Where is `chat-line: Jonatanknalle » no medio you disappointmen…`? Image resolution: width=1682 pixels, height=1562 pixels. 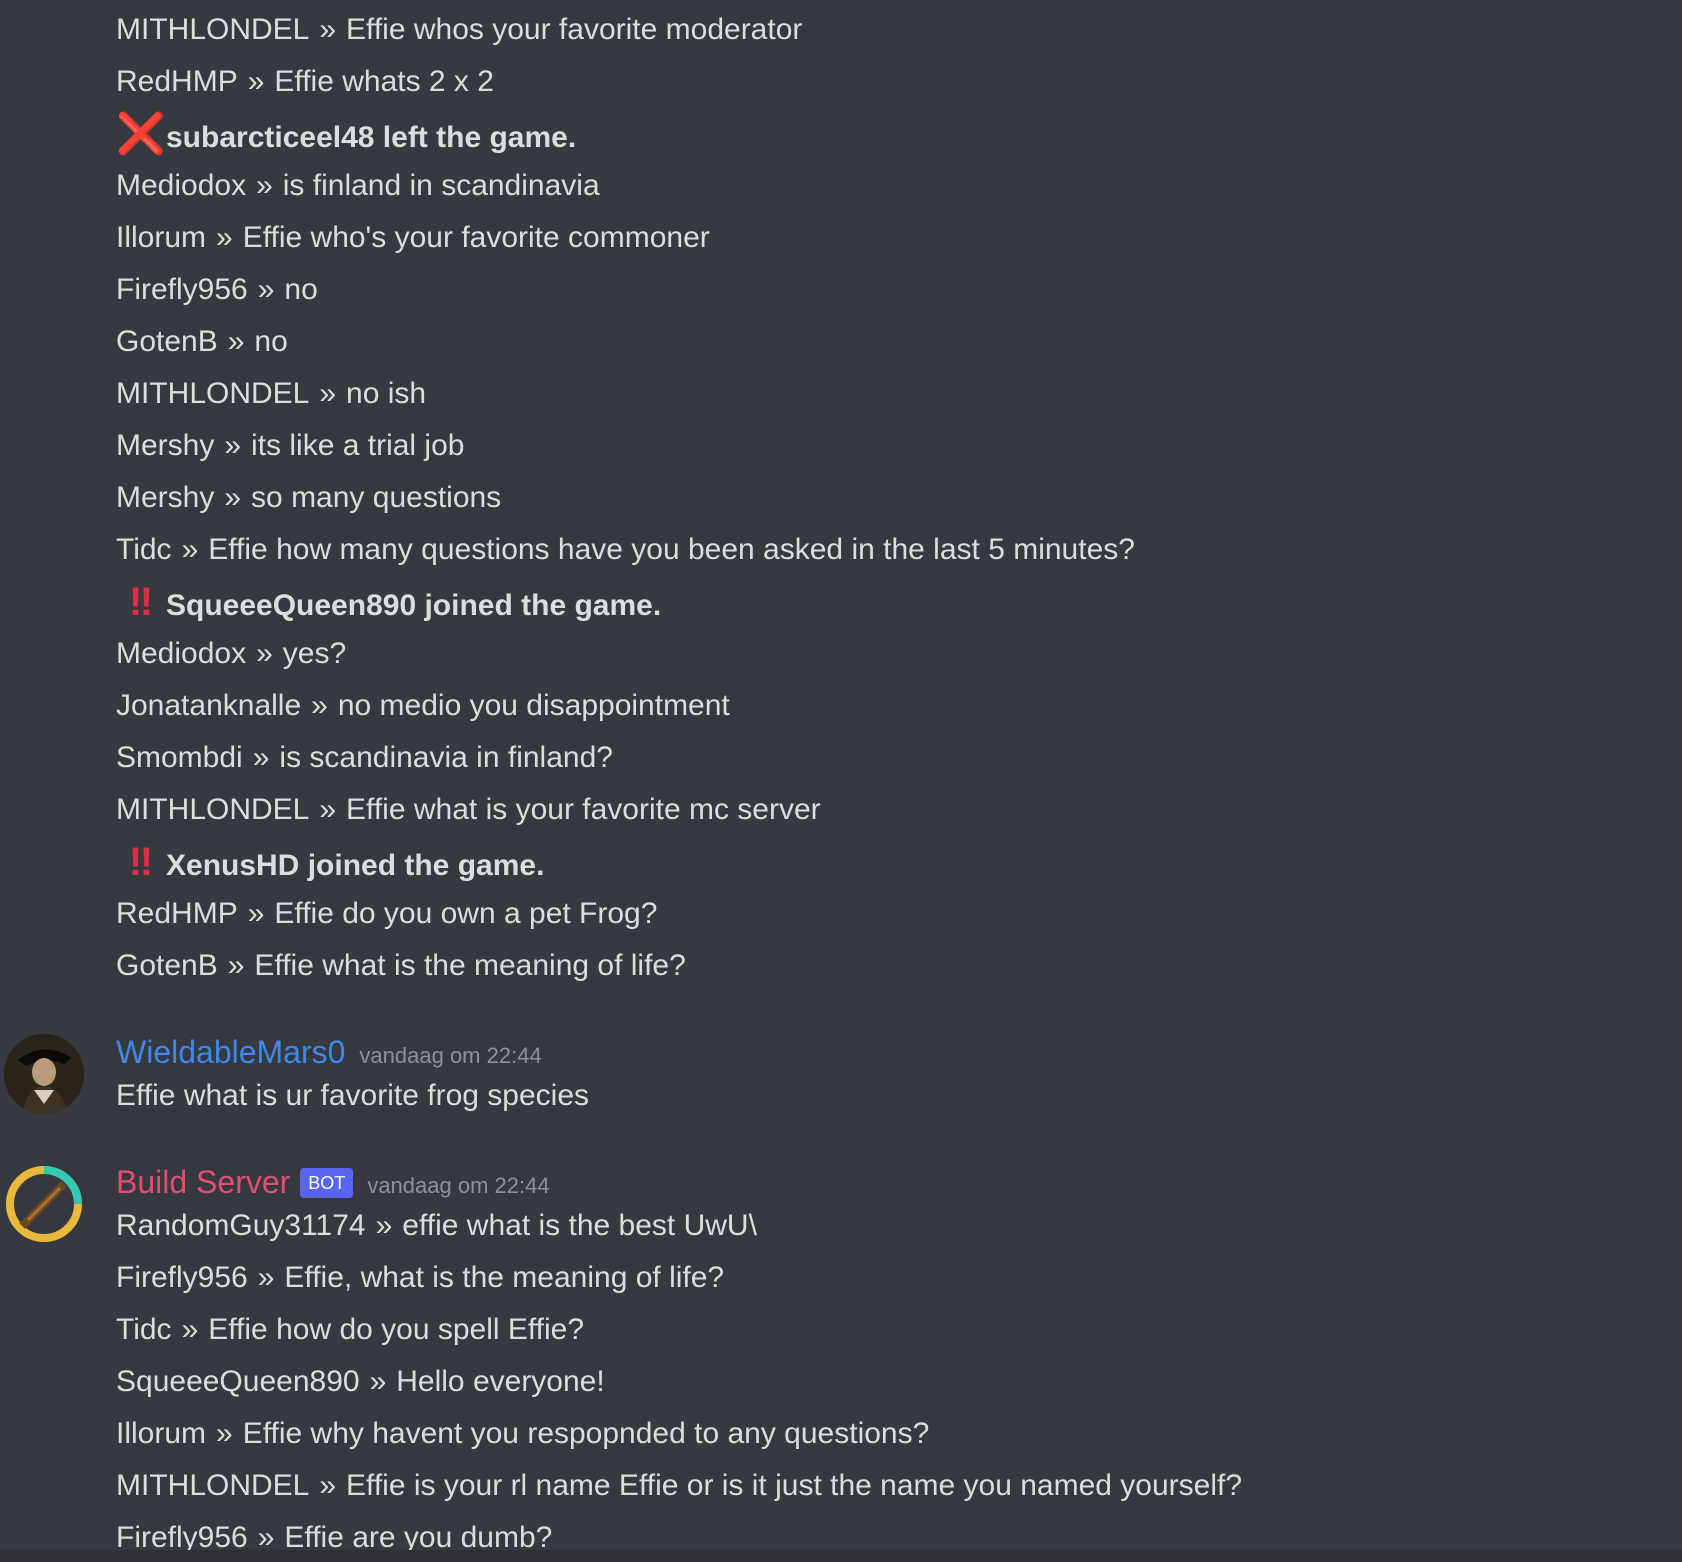 chat-line: Jonatanknalle » no medio you disappointmen… is located at coordinates (423, 706).